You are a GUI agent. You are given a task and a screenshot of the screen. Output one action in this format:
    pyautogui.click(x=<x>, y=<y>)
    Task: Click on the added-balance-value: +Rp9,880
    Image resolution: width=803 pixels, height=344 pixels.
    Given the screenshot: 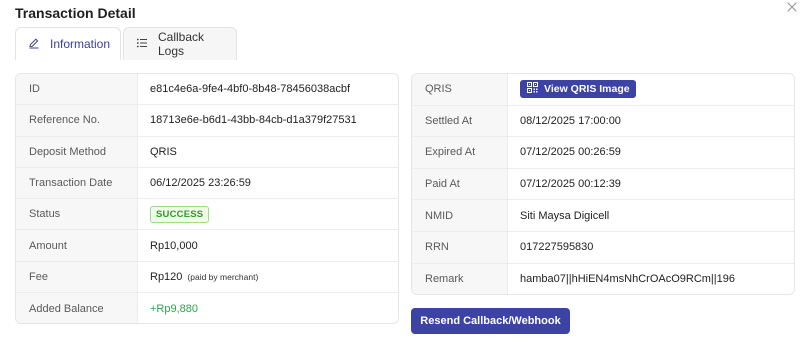 What is the action you would take?
    pyautogui.click(x=174, y=308)
    